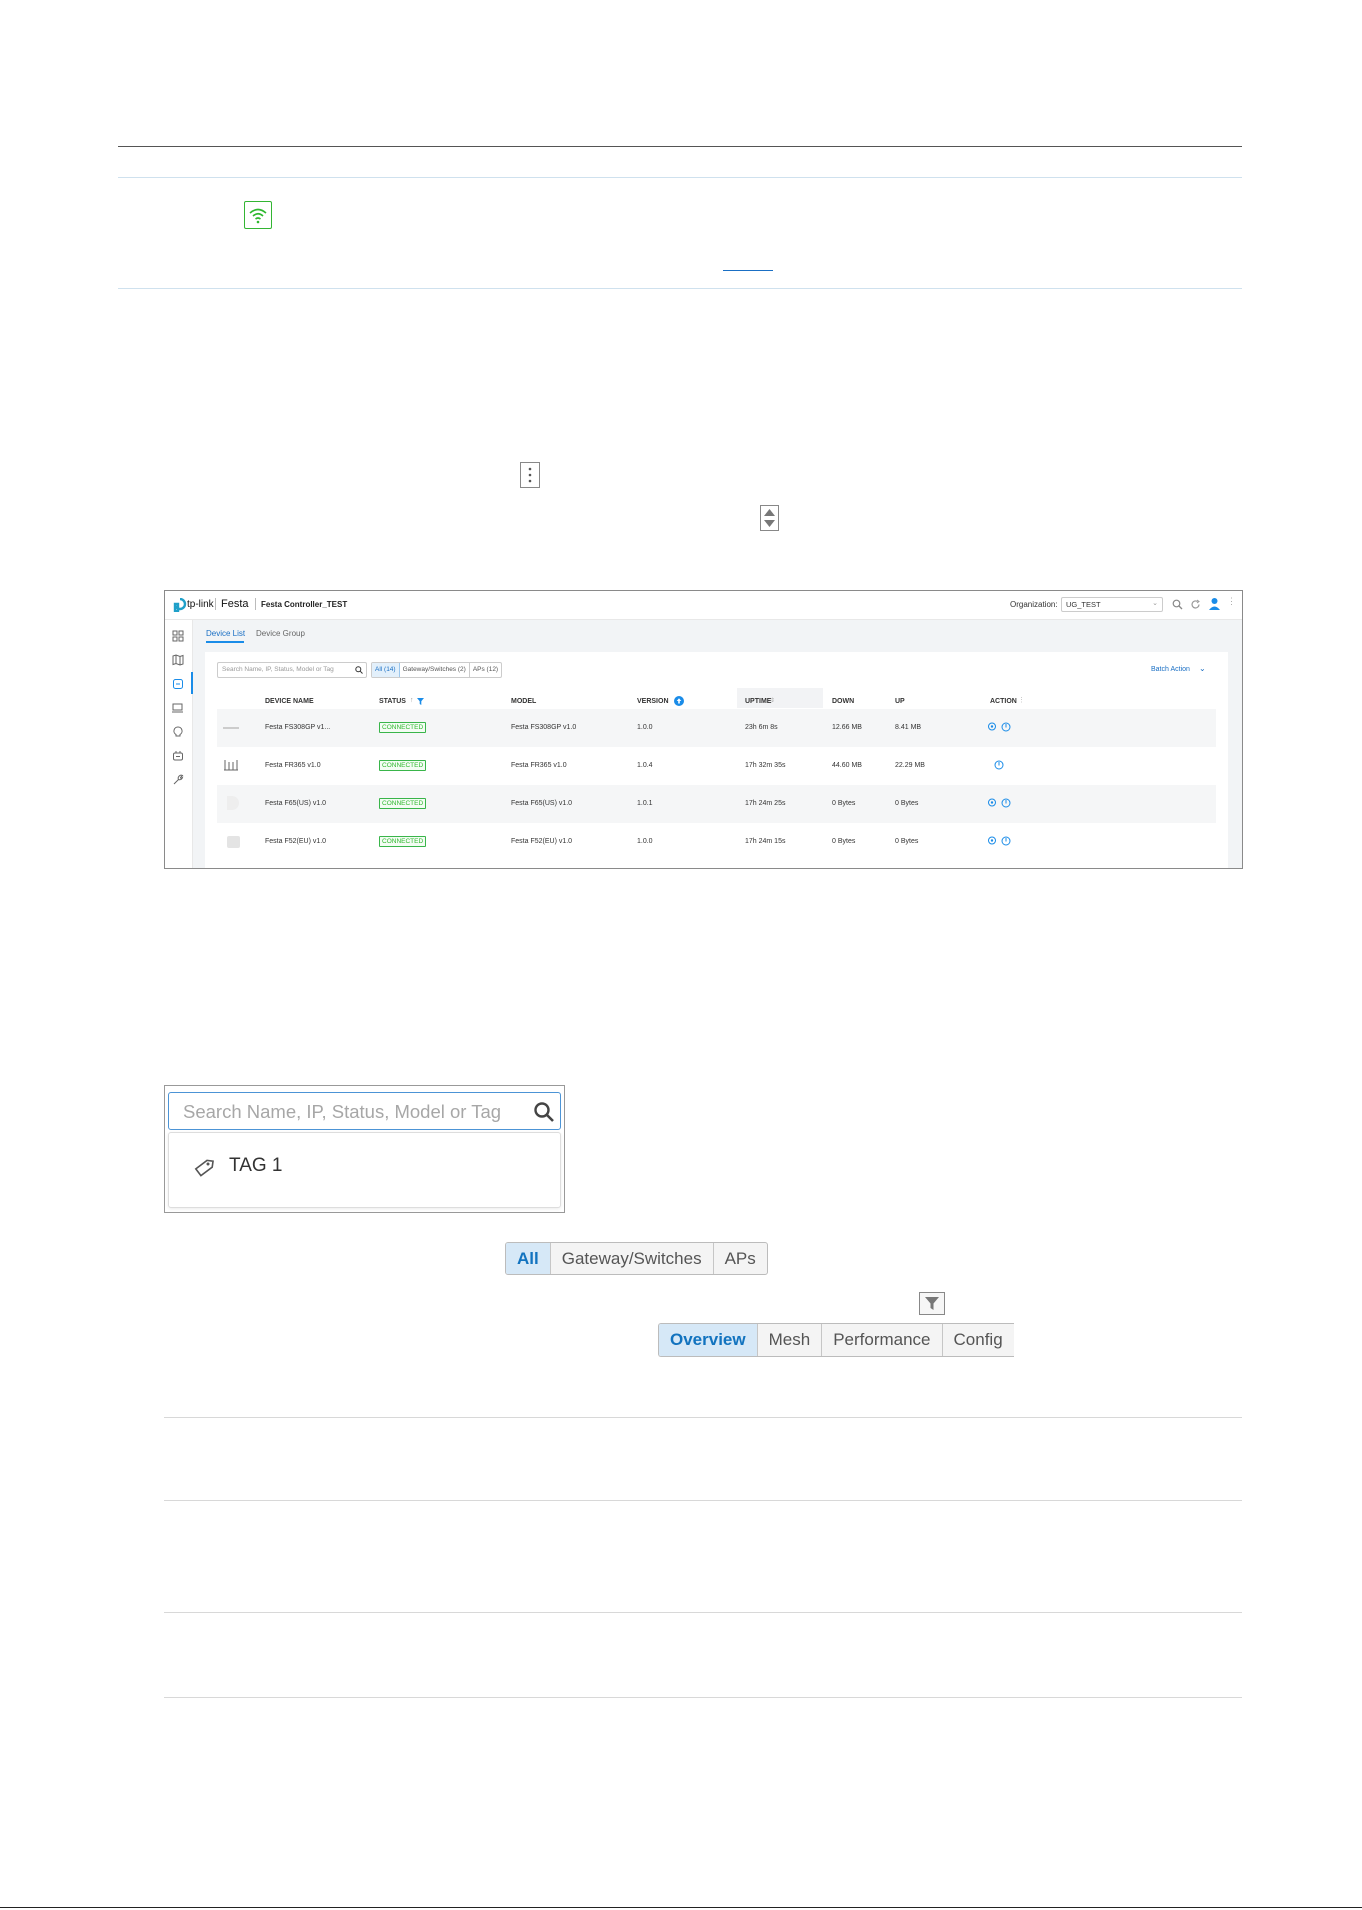 The image size is (1362, 1910). What do you see at coordinates (765, 841) in the screenshot?
I see `device-uptime: 17h 24m 15s` at bounding box center [765, 841].